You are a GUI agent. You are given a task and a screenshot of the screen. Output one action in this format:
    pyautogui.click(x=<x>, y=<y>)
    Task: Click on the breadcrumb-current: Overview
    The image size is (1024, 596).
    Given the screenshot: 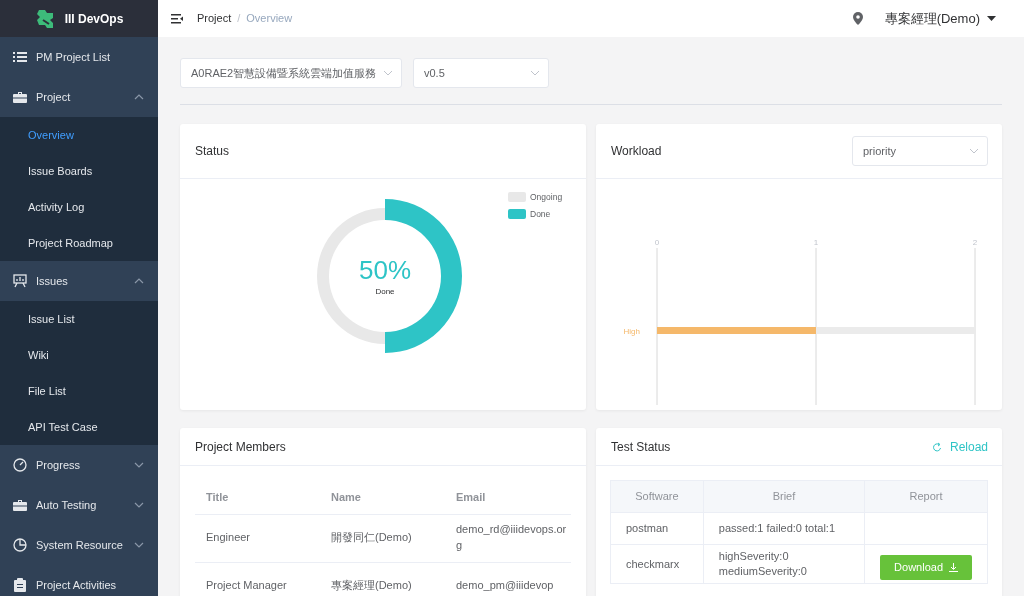 What is the action you would take?
    pyautogui.click(x=269, y=19)
    